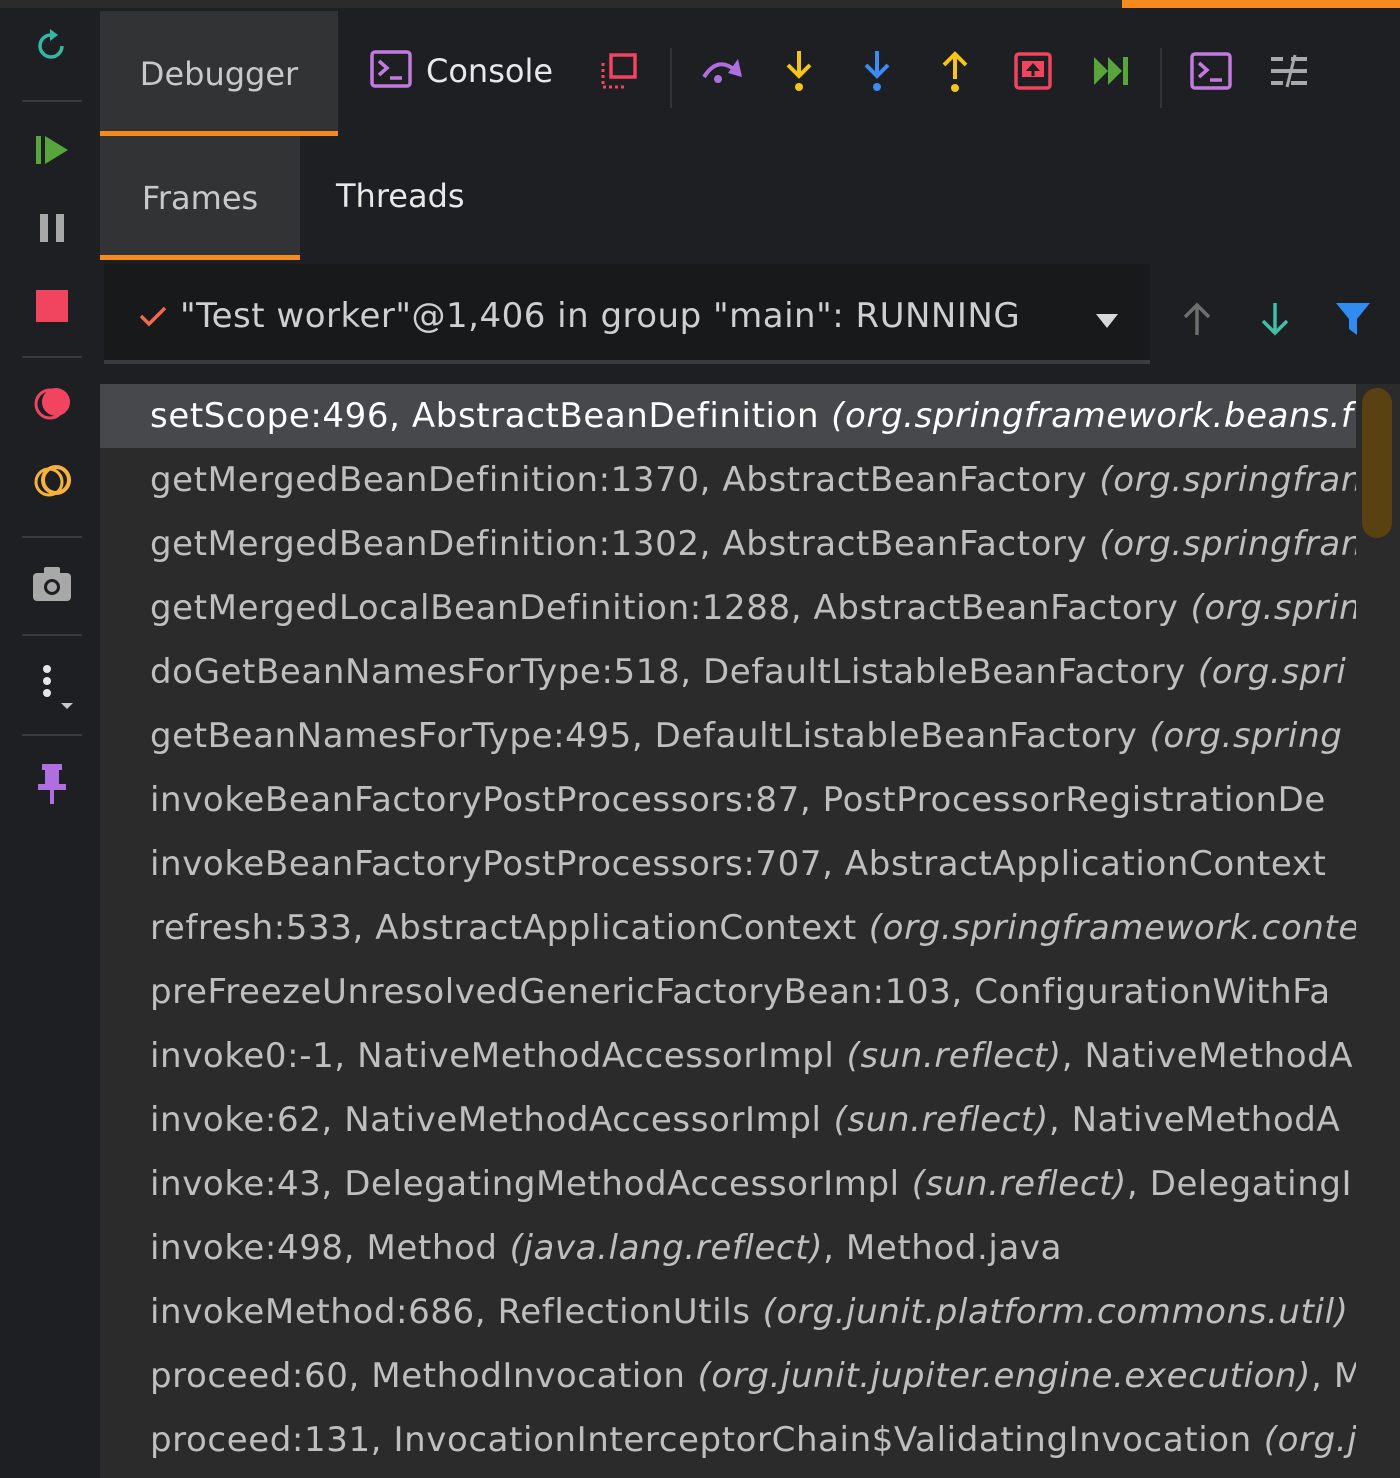 This screenshot has height=1478, width=1400. I want to click on tab-console-label: Console, so click(490, 71).